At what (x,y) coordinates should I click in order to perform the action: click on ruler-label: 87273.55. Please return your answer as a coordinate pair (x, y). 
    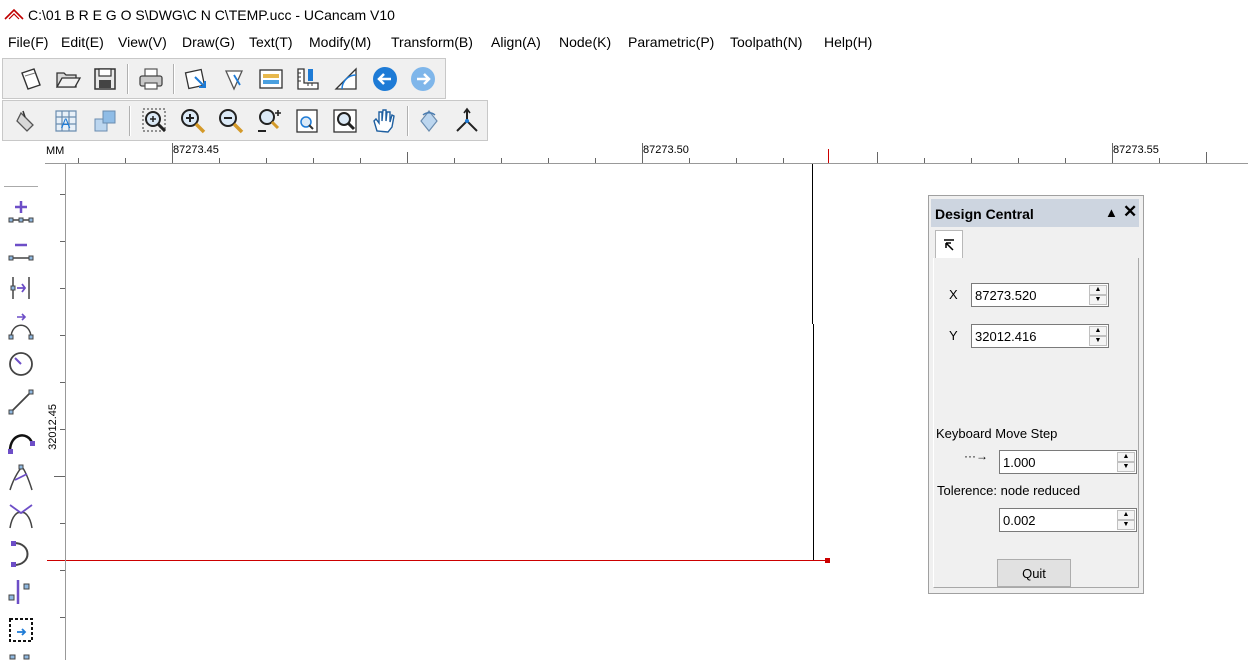
    Looking at the image, I should click on (1136, 150).